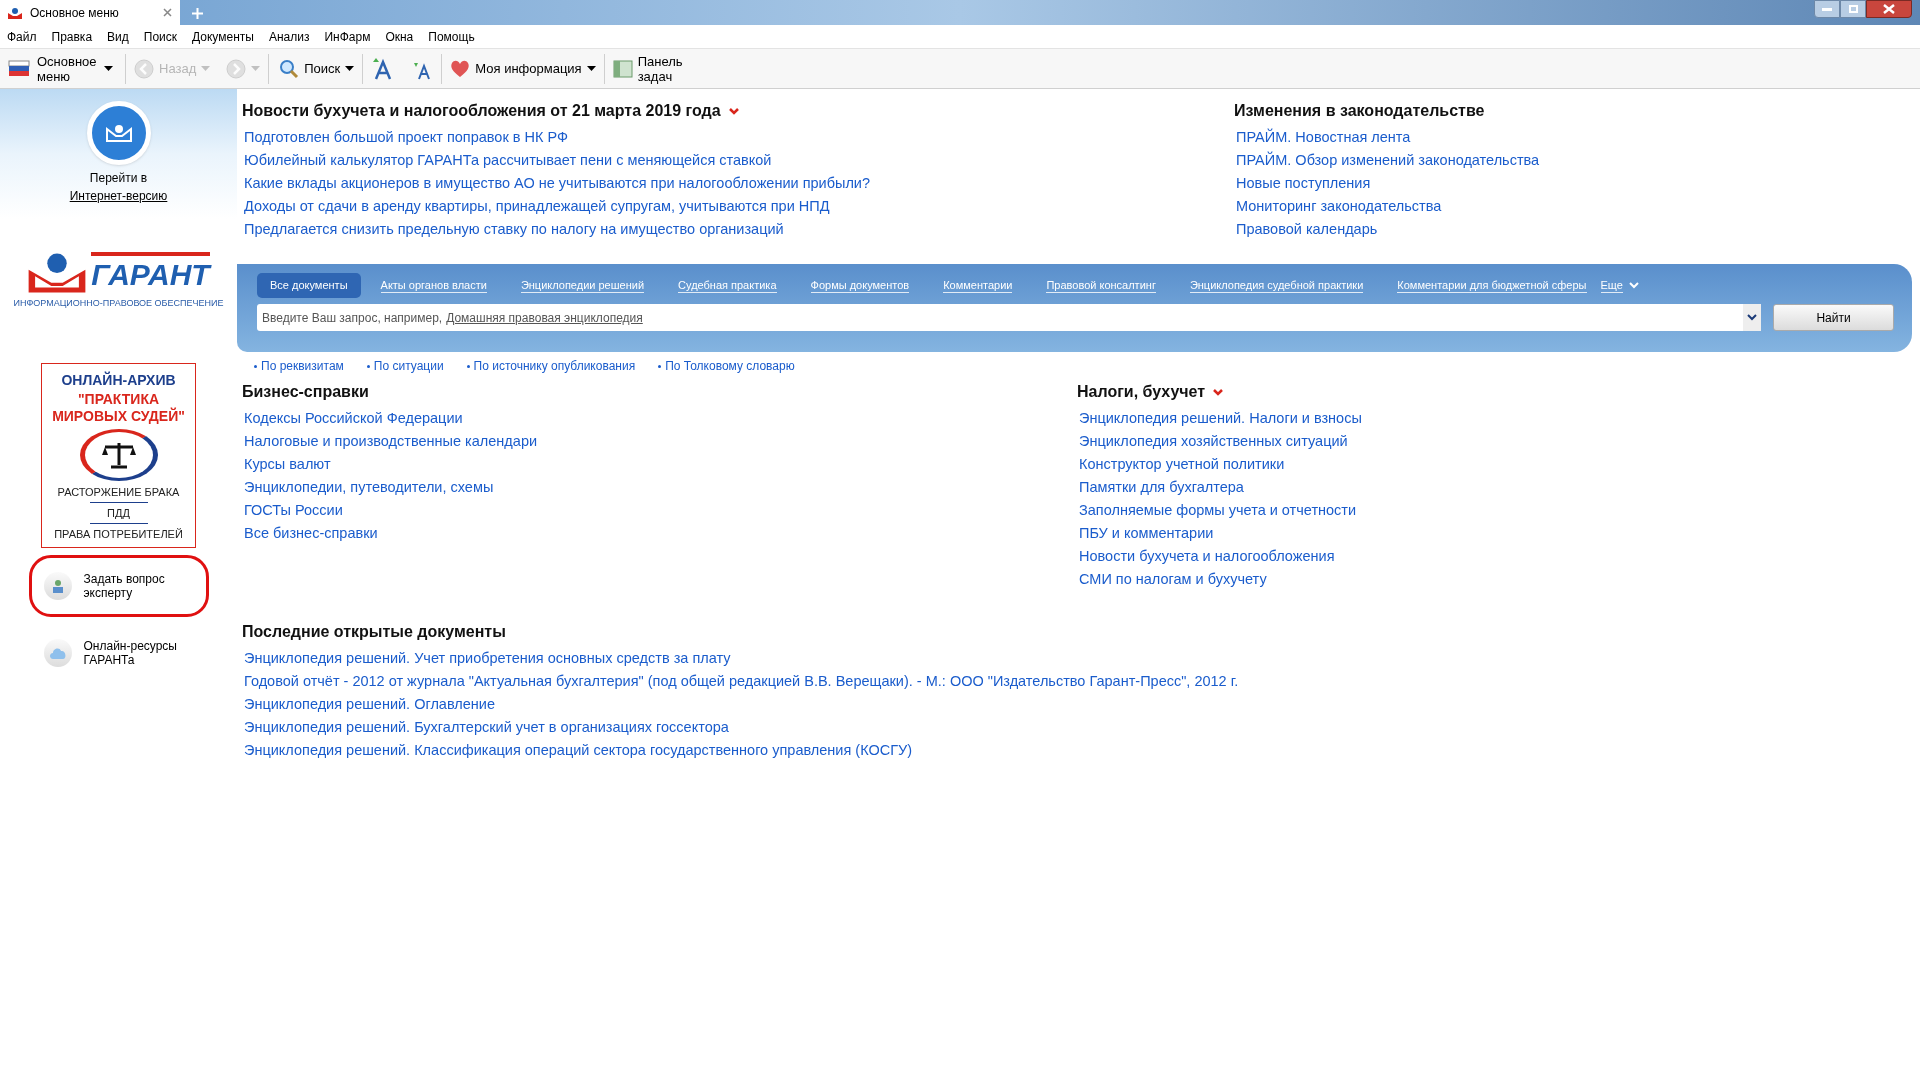  I want to click on link: Энциклопедия решений. Учет приобретения основных средств за плату, so click(487, 658).